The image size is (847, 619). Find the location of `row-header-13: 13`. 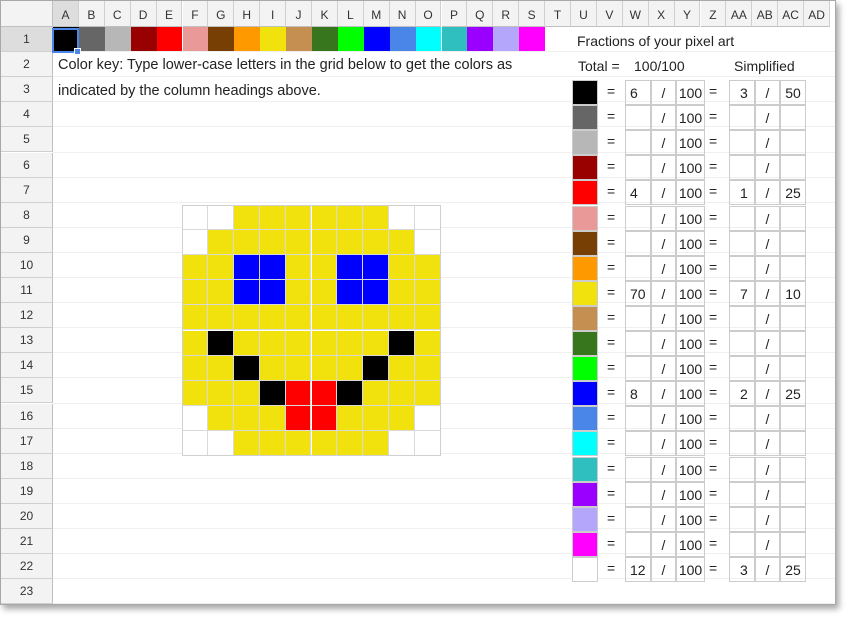

row-header-13: 13 is located at coordinates (27, 341).